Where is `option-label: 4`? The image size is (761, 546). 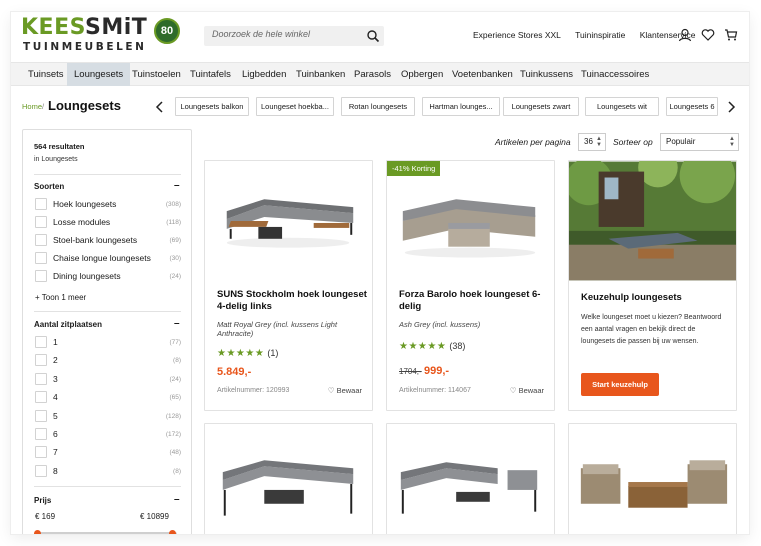
option-label: 4 is located at coordinates (55, 397).